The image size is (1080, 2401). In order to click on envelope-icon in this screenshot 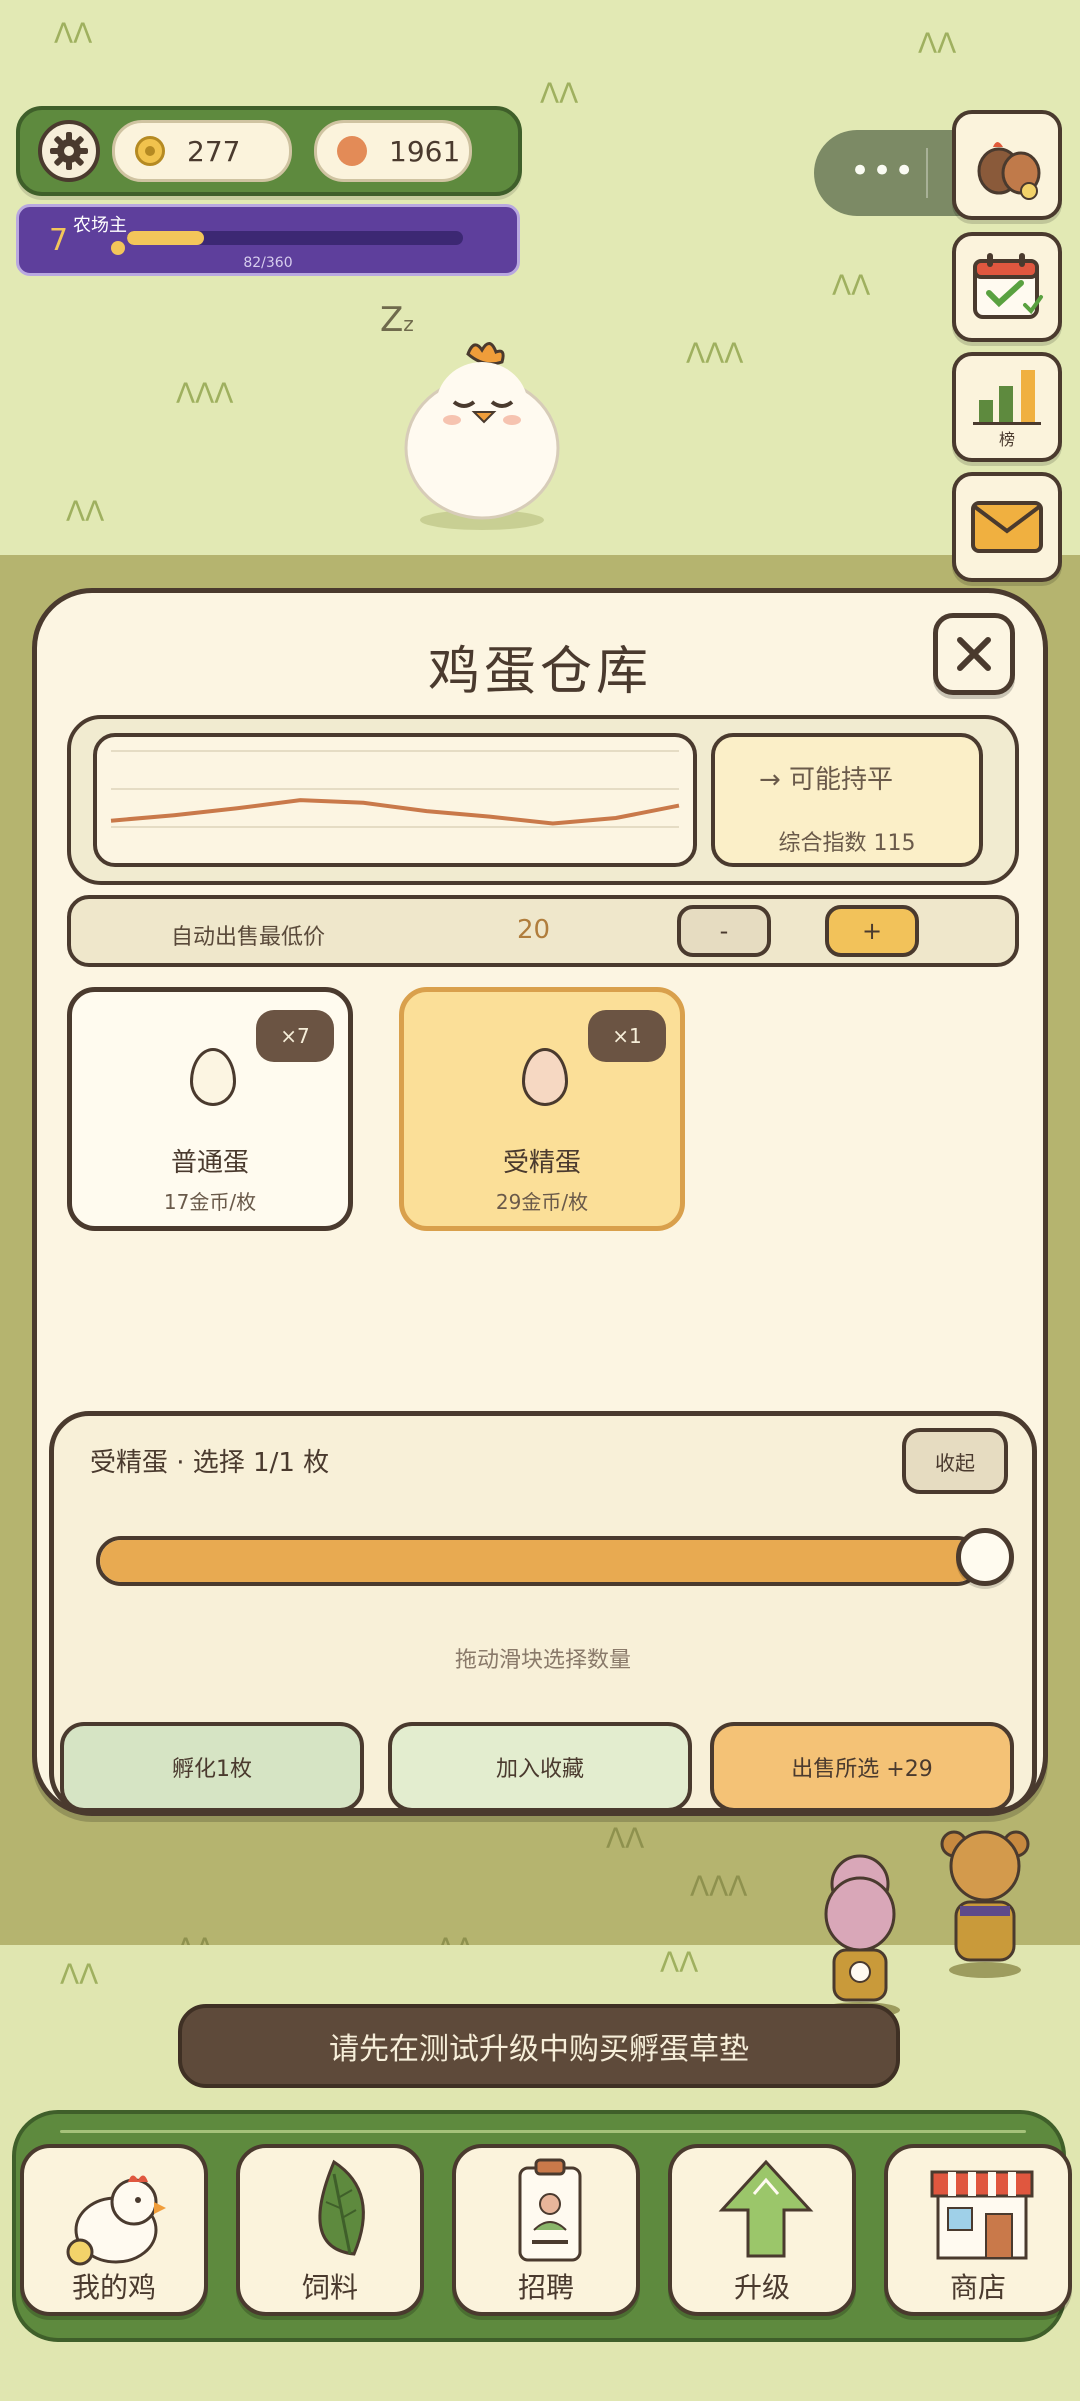, I will do `click(1007, 527)`.